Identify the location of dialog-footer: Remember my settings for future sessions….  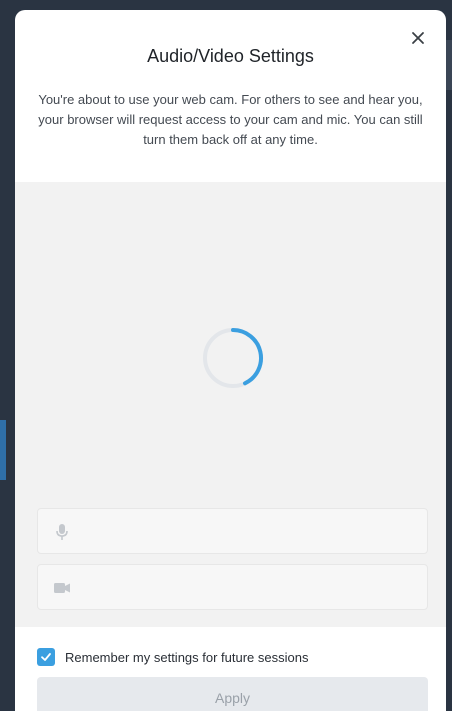
(230, 669).